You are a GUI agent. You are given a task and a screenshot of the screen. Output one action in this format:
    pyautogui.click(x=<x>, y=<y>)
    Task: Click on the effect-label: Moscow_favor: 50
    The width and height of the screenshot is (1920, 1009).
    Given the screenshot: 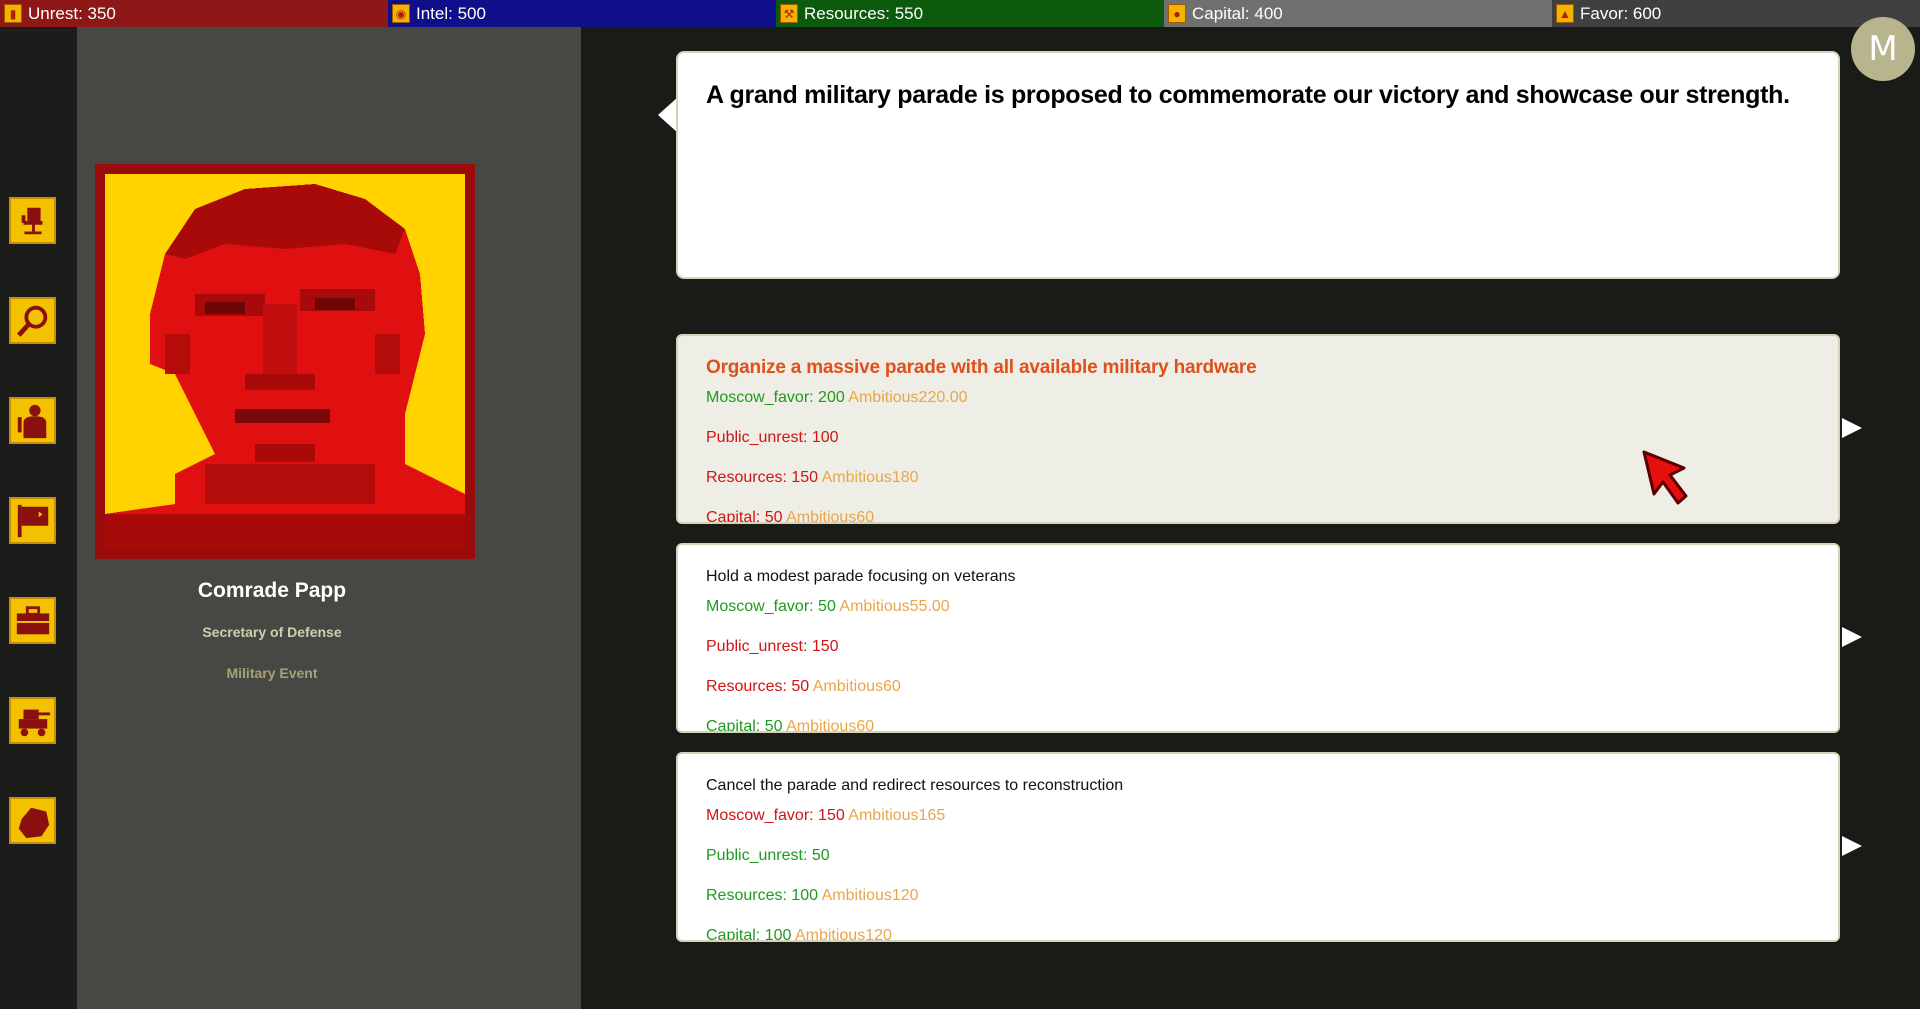 What is the action you would take?
    pyautogui.click(x=771, y=606)
    